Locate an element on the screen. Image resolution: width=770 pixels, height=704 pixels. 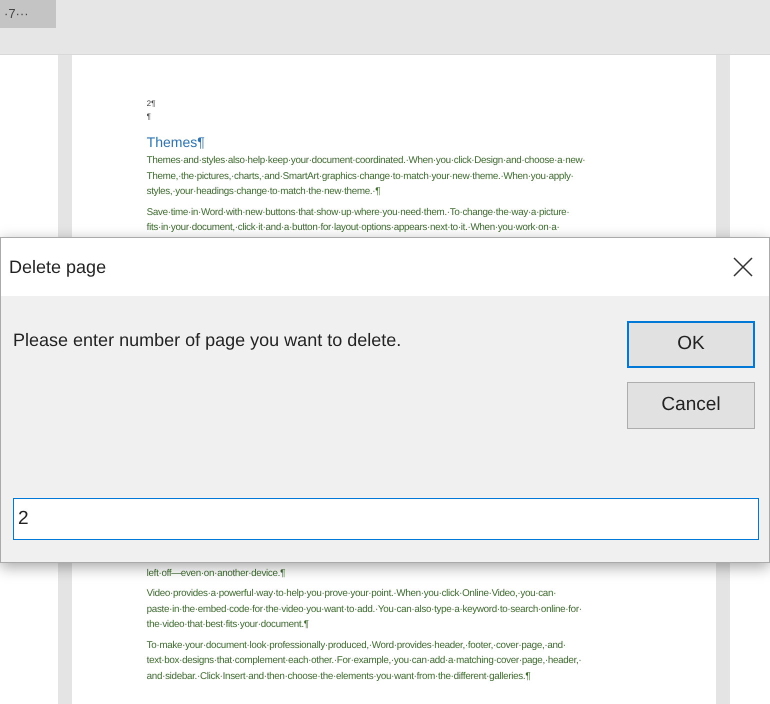
ruler-marker: ·7··· is located at coordinates (28, 14).